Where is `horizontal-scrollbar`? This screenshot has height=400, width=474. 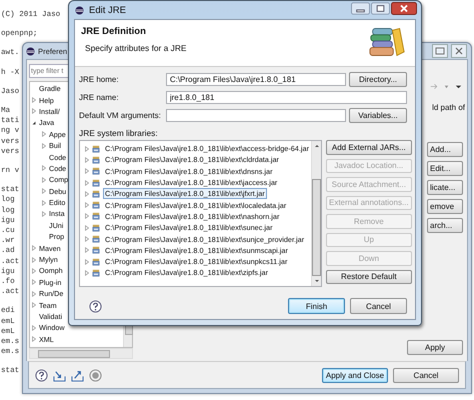 horizontal-scrollbar is located at coordinates (81, 353).